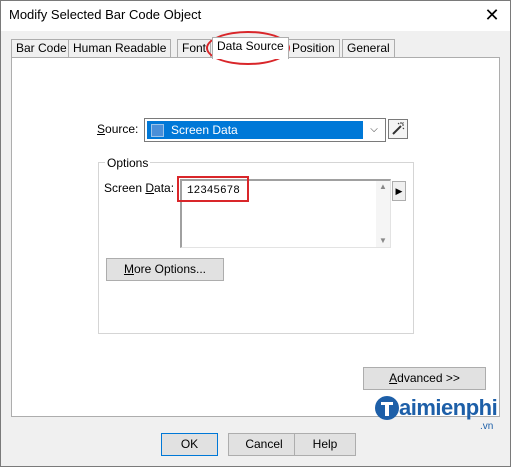  I want to click on title-bar: Modify Selected Bar Code Object ✕, so click(255, 16).